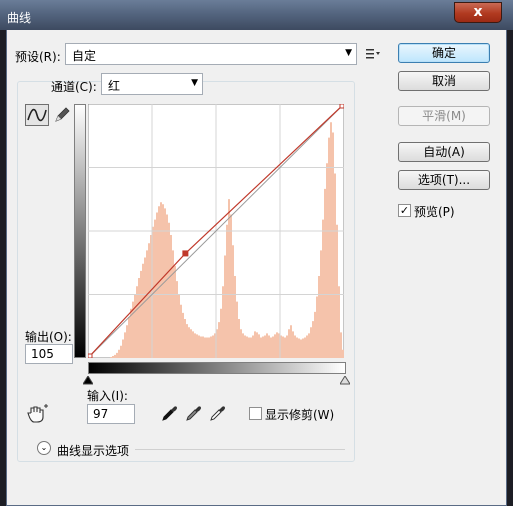  What do you see at coordinates (256, 15) in the screenshot?
I see `title-bar` at bounding box center [256, 15].